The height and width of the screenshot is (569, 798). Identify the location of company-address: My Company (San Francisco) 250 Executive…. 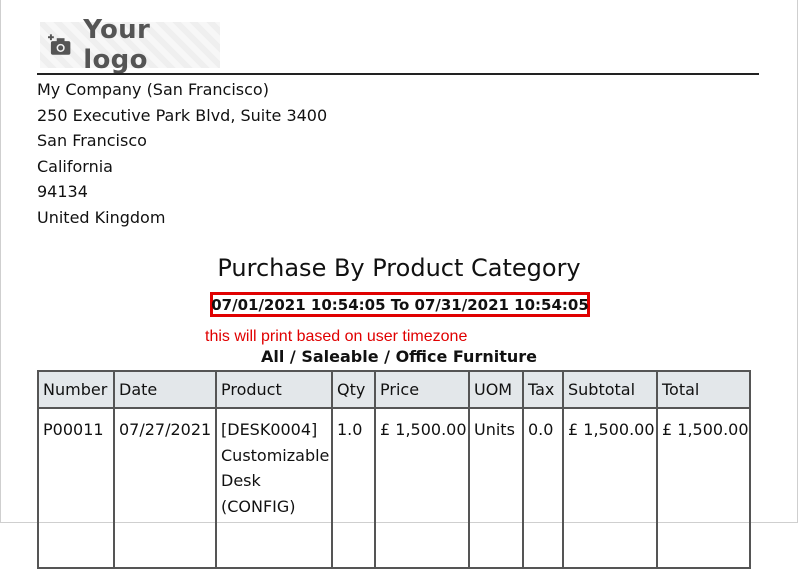
(182, 154).